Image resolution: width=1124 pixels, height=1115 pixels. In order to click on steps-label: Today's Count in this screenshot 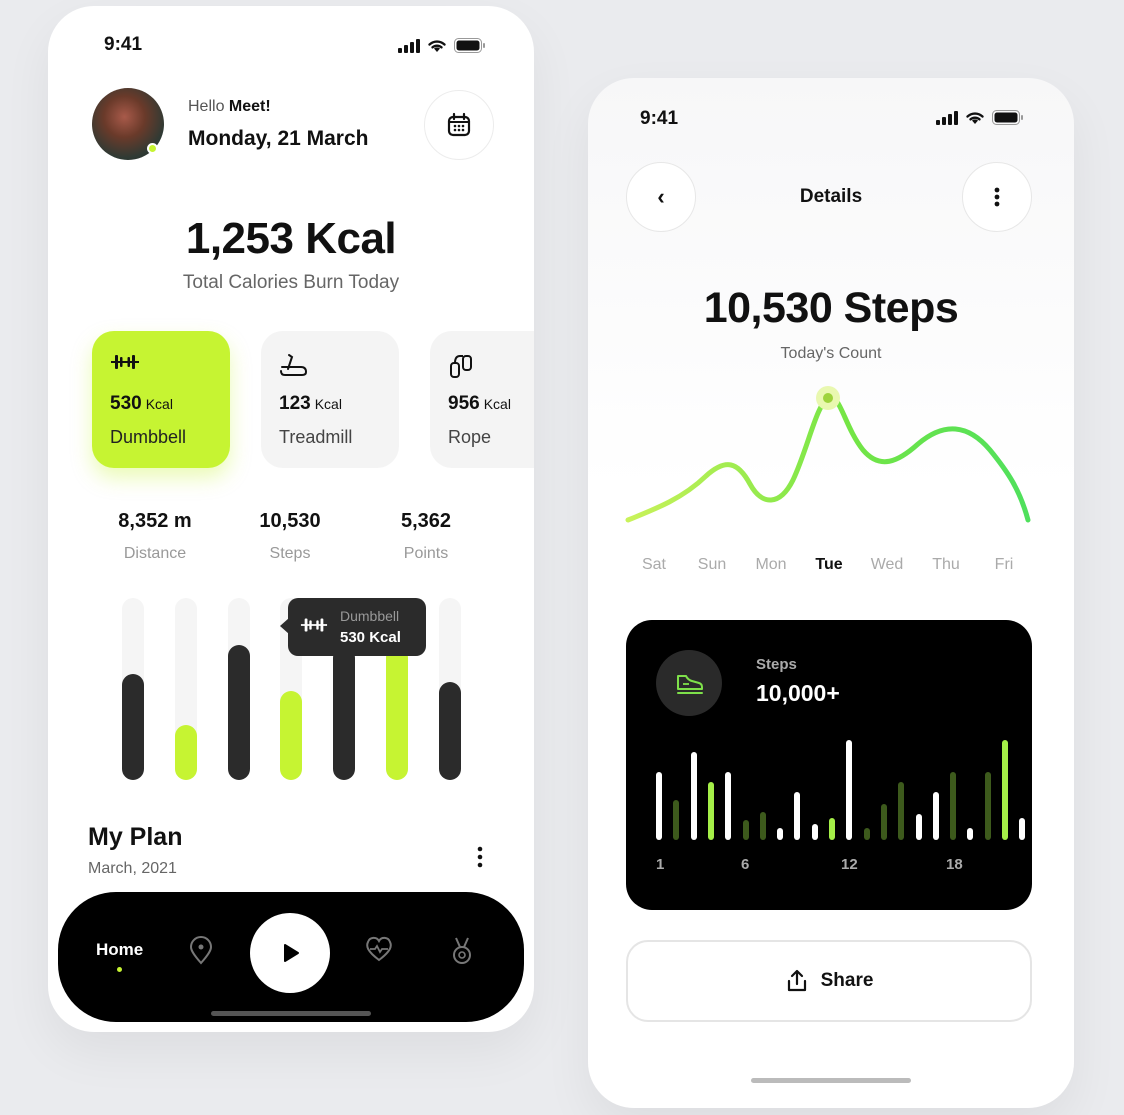, I will do `click(831, 353)`.